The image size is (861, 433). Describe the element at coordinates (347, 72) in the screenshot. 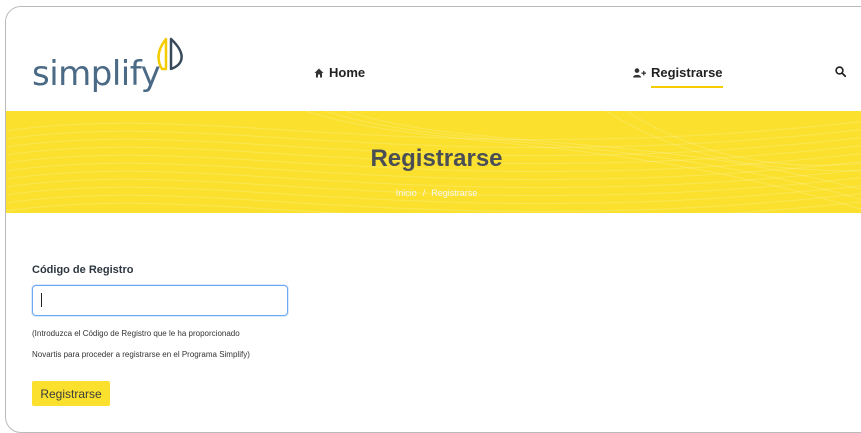

I see `nav-home-label: Home` at that location.